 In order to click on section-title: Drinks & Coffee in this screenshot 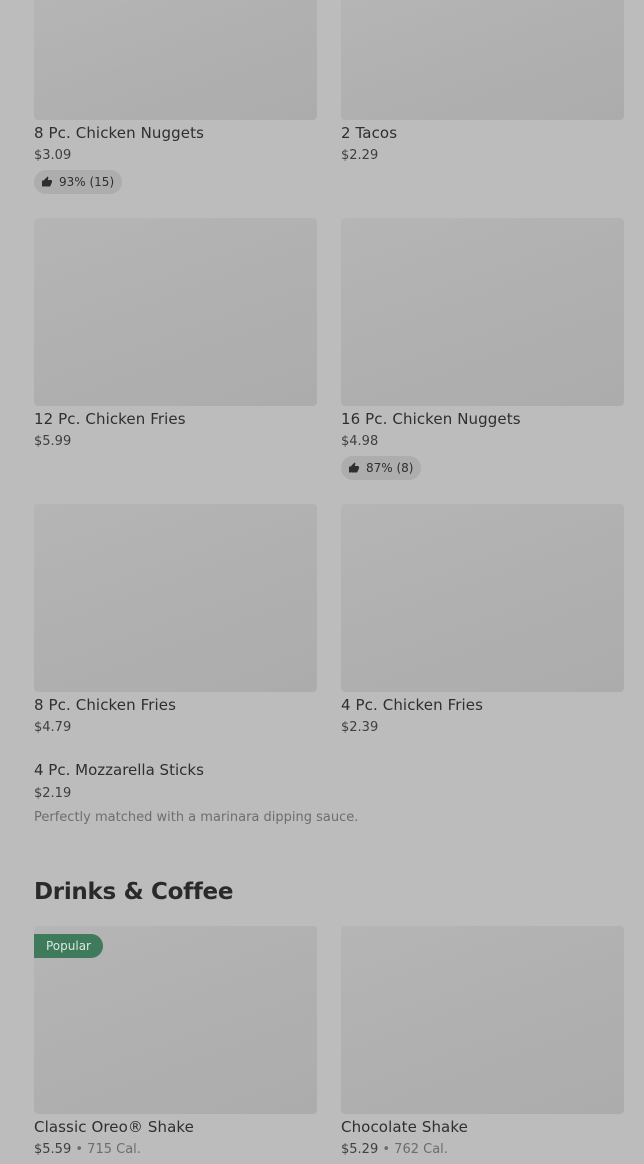, I will do `click(134, 892)`.